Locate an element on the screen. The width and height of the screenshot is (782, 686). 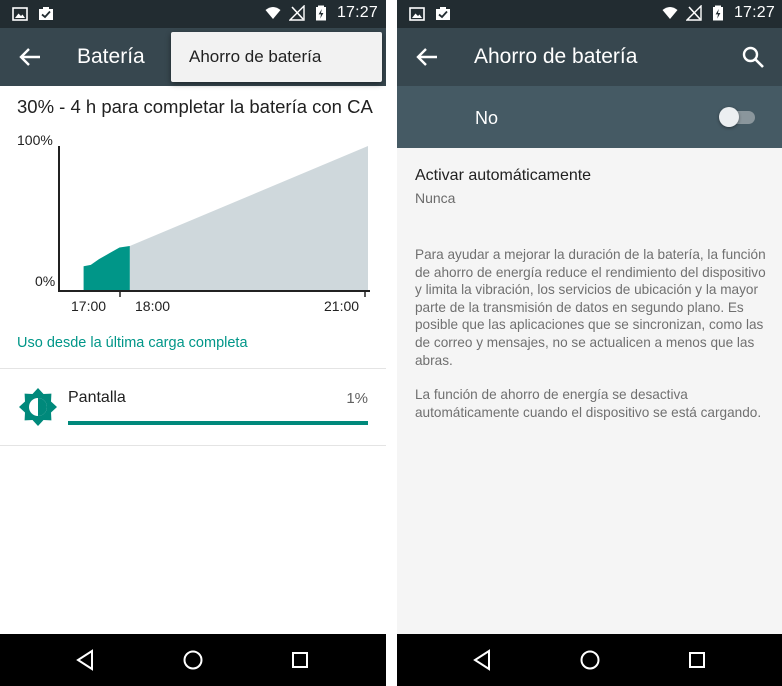
x-tick-label: 18:00 is located at coordinates (152, 306).